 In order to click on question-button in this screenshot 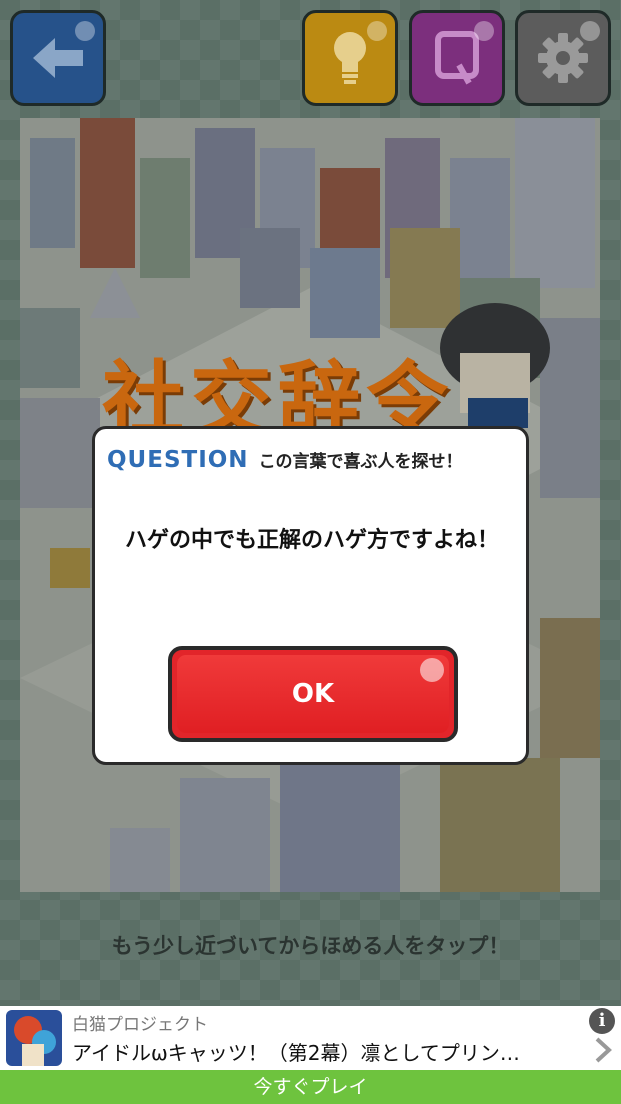, I will do `click(457, 58)`.